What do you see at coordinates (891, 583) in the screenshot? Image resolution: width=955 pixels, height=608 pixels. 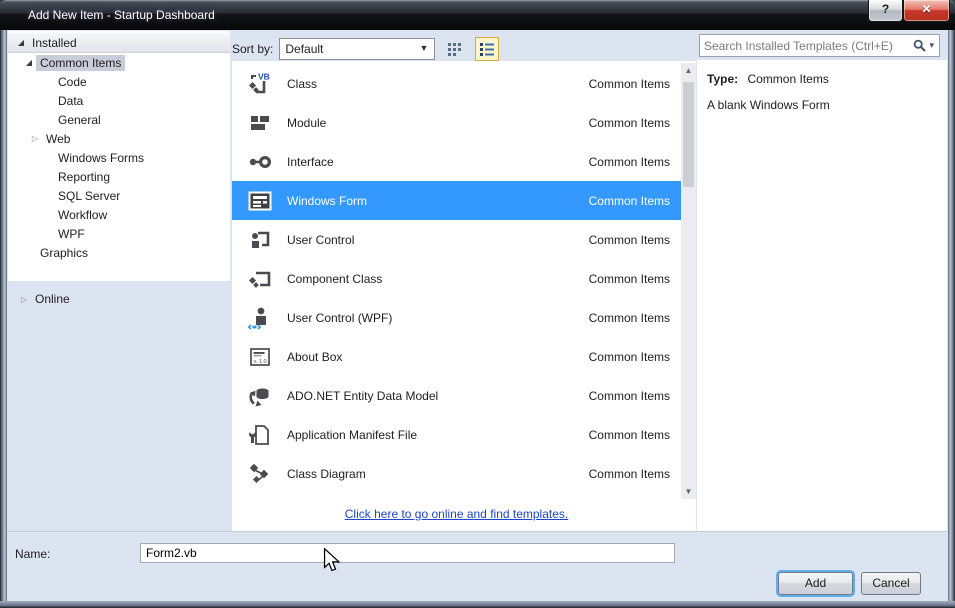 I see `cancel-button: Cancel` at bounding box center [891, 583].